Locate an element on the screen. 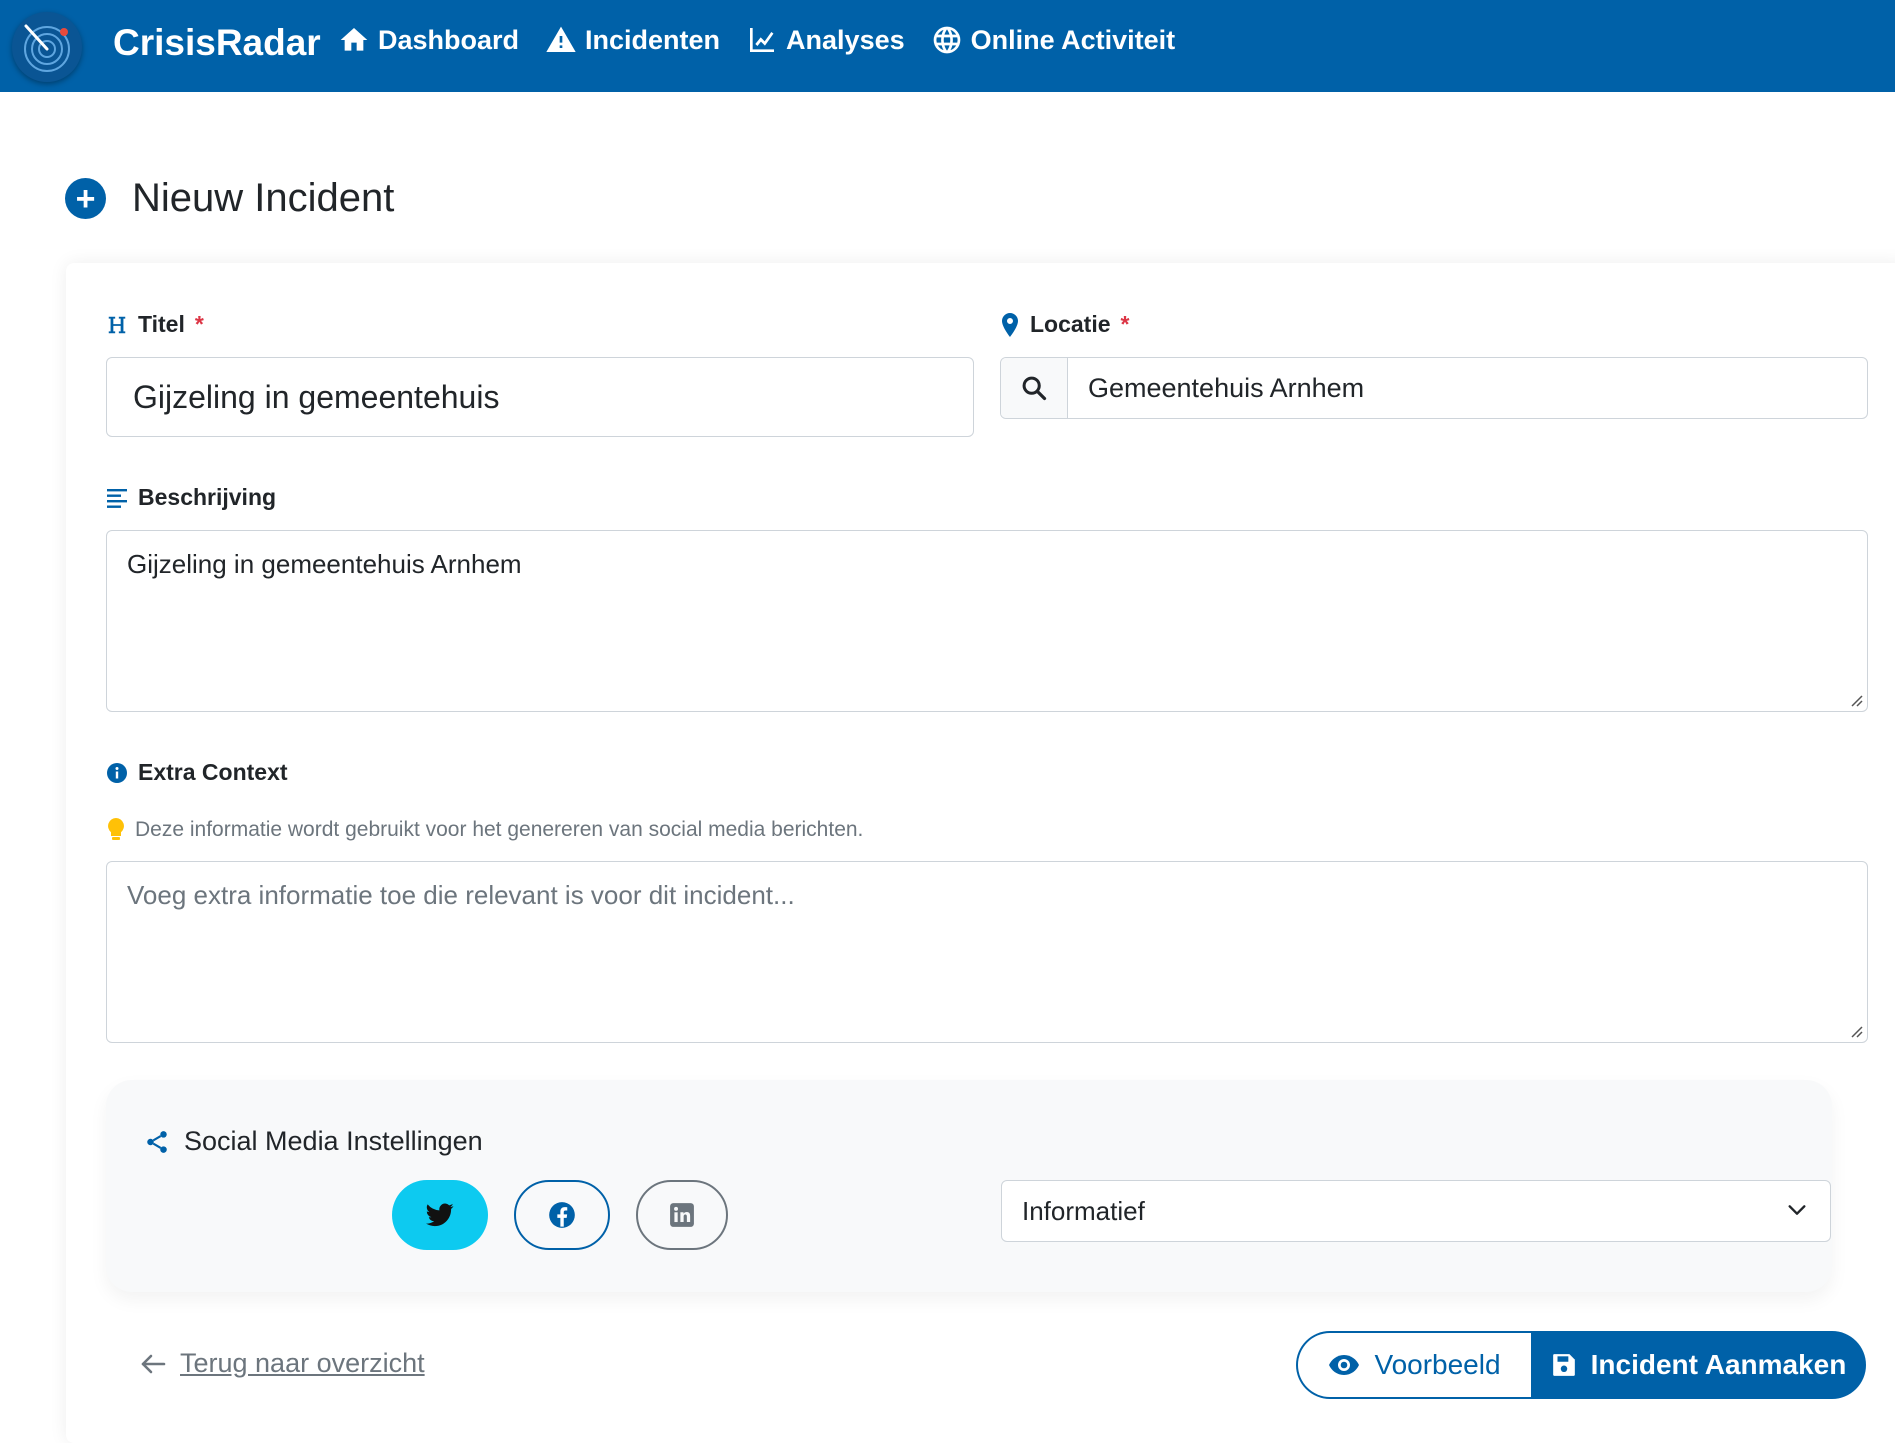  page-header: + Nieuw Incident is located at coordinates (229, 198).